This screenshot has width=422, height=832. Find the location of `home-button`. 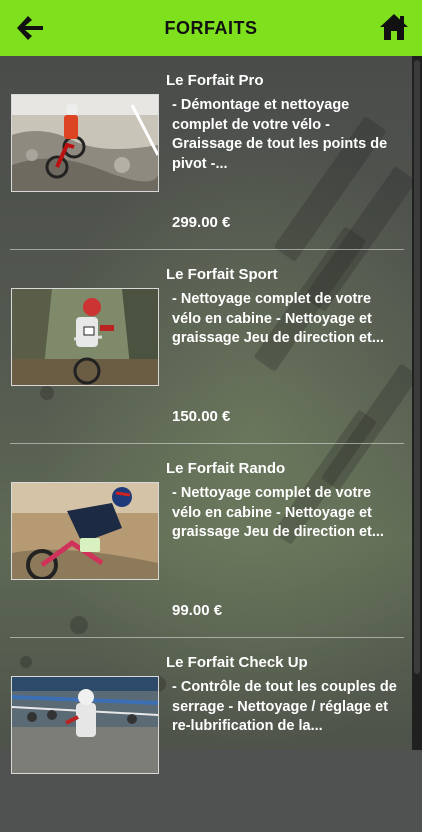

home-button is located at coordinates (394, 27).